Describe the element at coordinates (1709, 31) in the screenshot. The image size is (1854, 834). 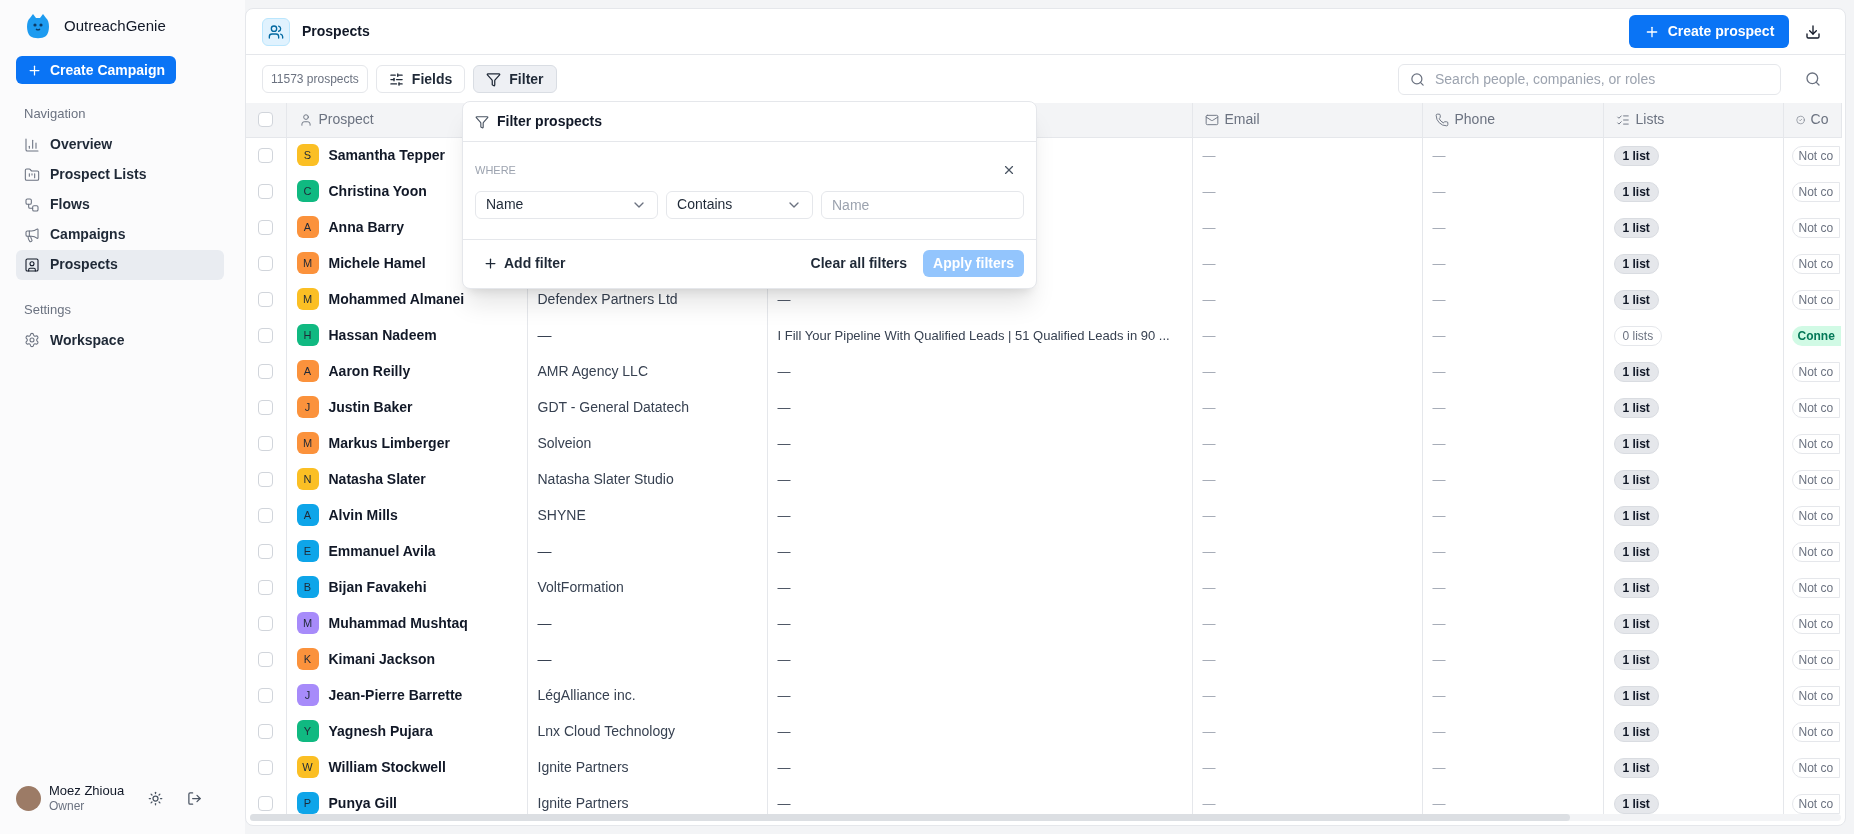
I see `create-prospect-button: Create prospect` at that location.